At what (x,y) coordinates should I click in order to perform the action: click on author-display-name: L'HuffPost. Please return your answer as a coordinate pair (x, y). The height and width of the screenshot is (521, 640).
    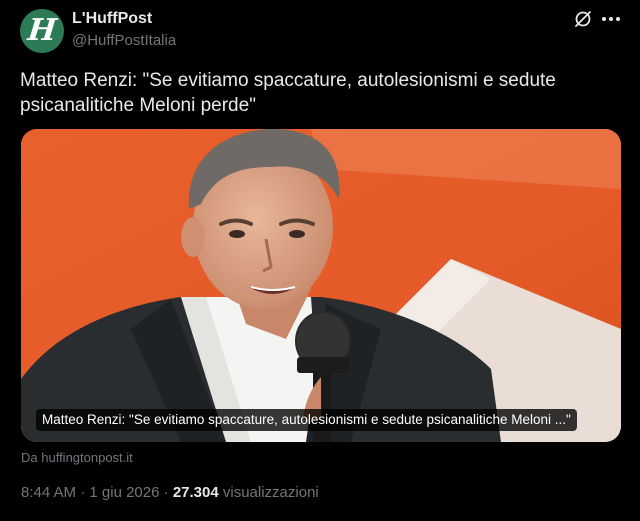
    Looking at the image, I should click on (112, 19).